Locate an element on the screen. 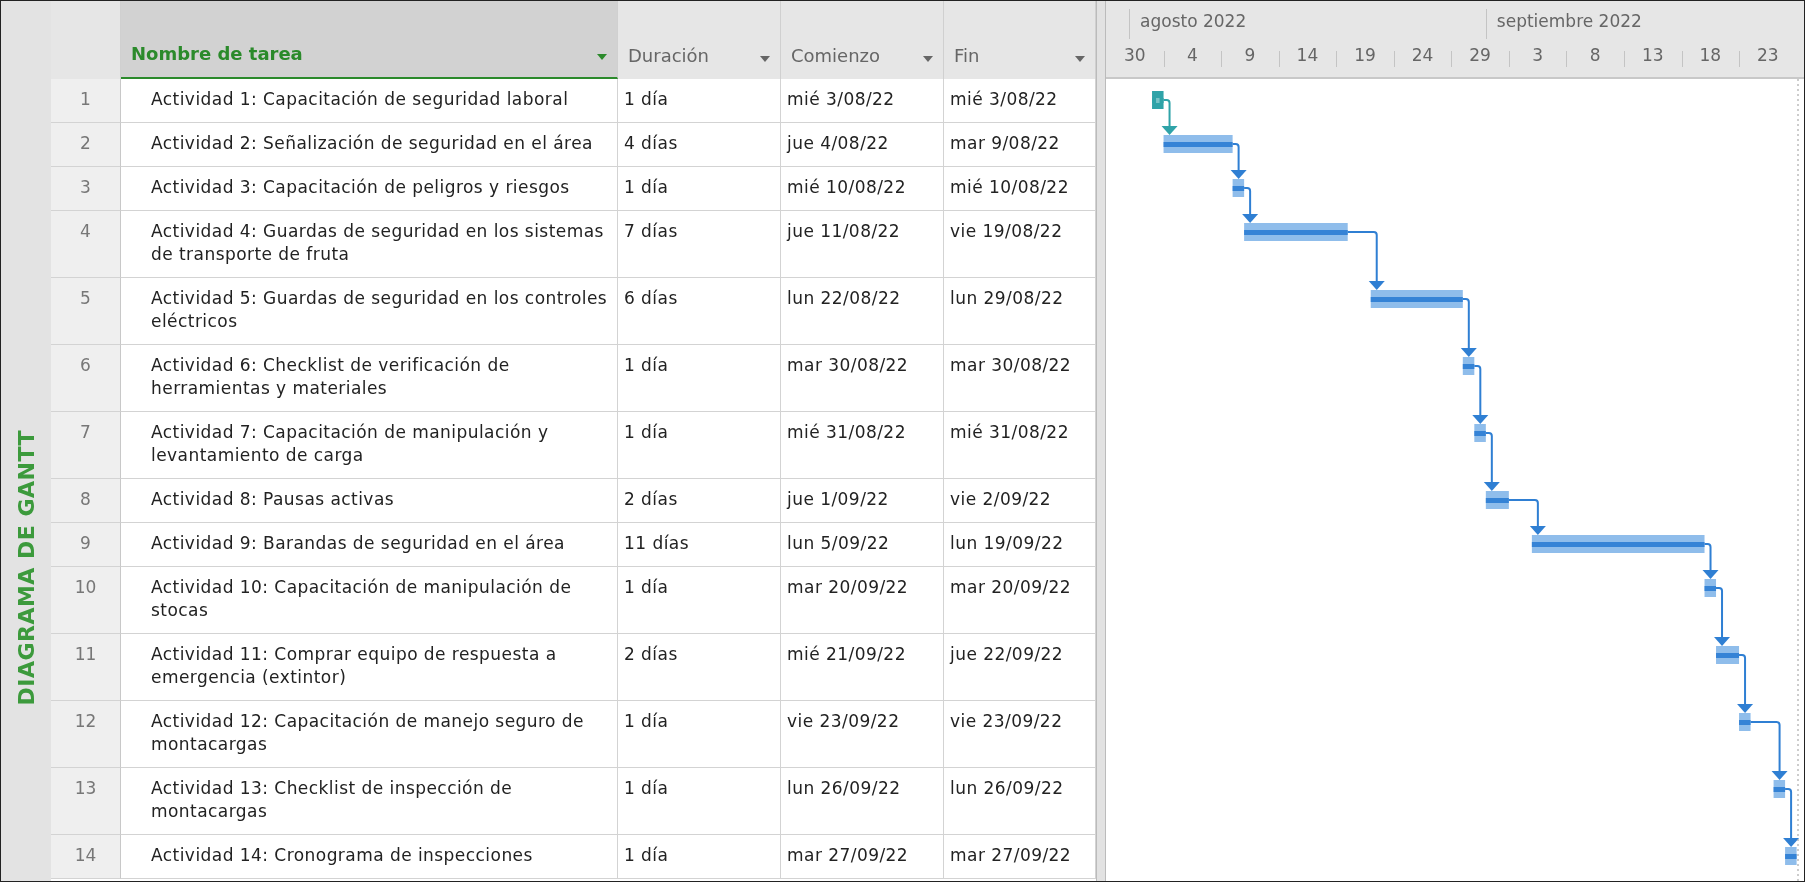 Image resolution: width=1805 pixels, height=882 pixels. row-number: 1 is located at coordinates (86, 101).